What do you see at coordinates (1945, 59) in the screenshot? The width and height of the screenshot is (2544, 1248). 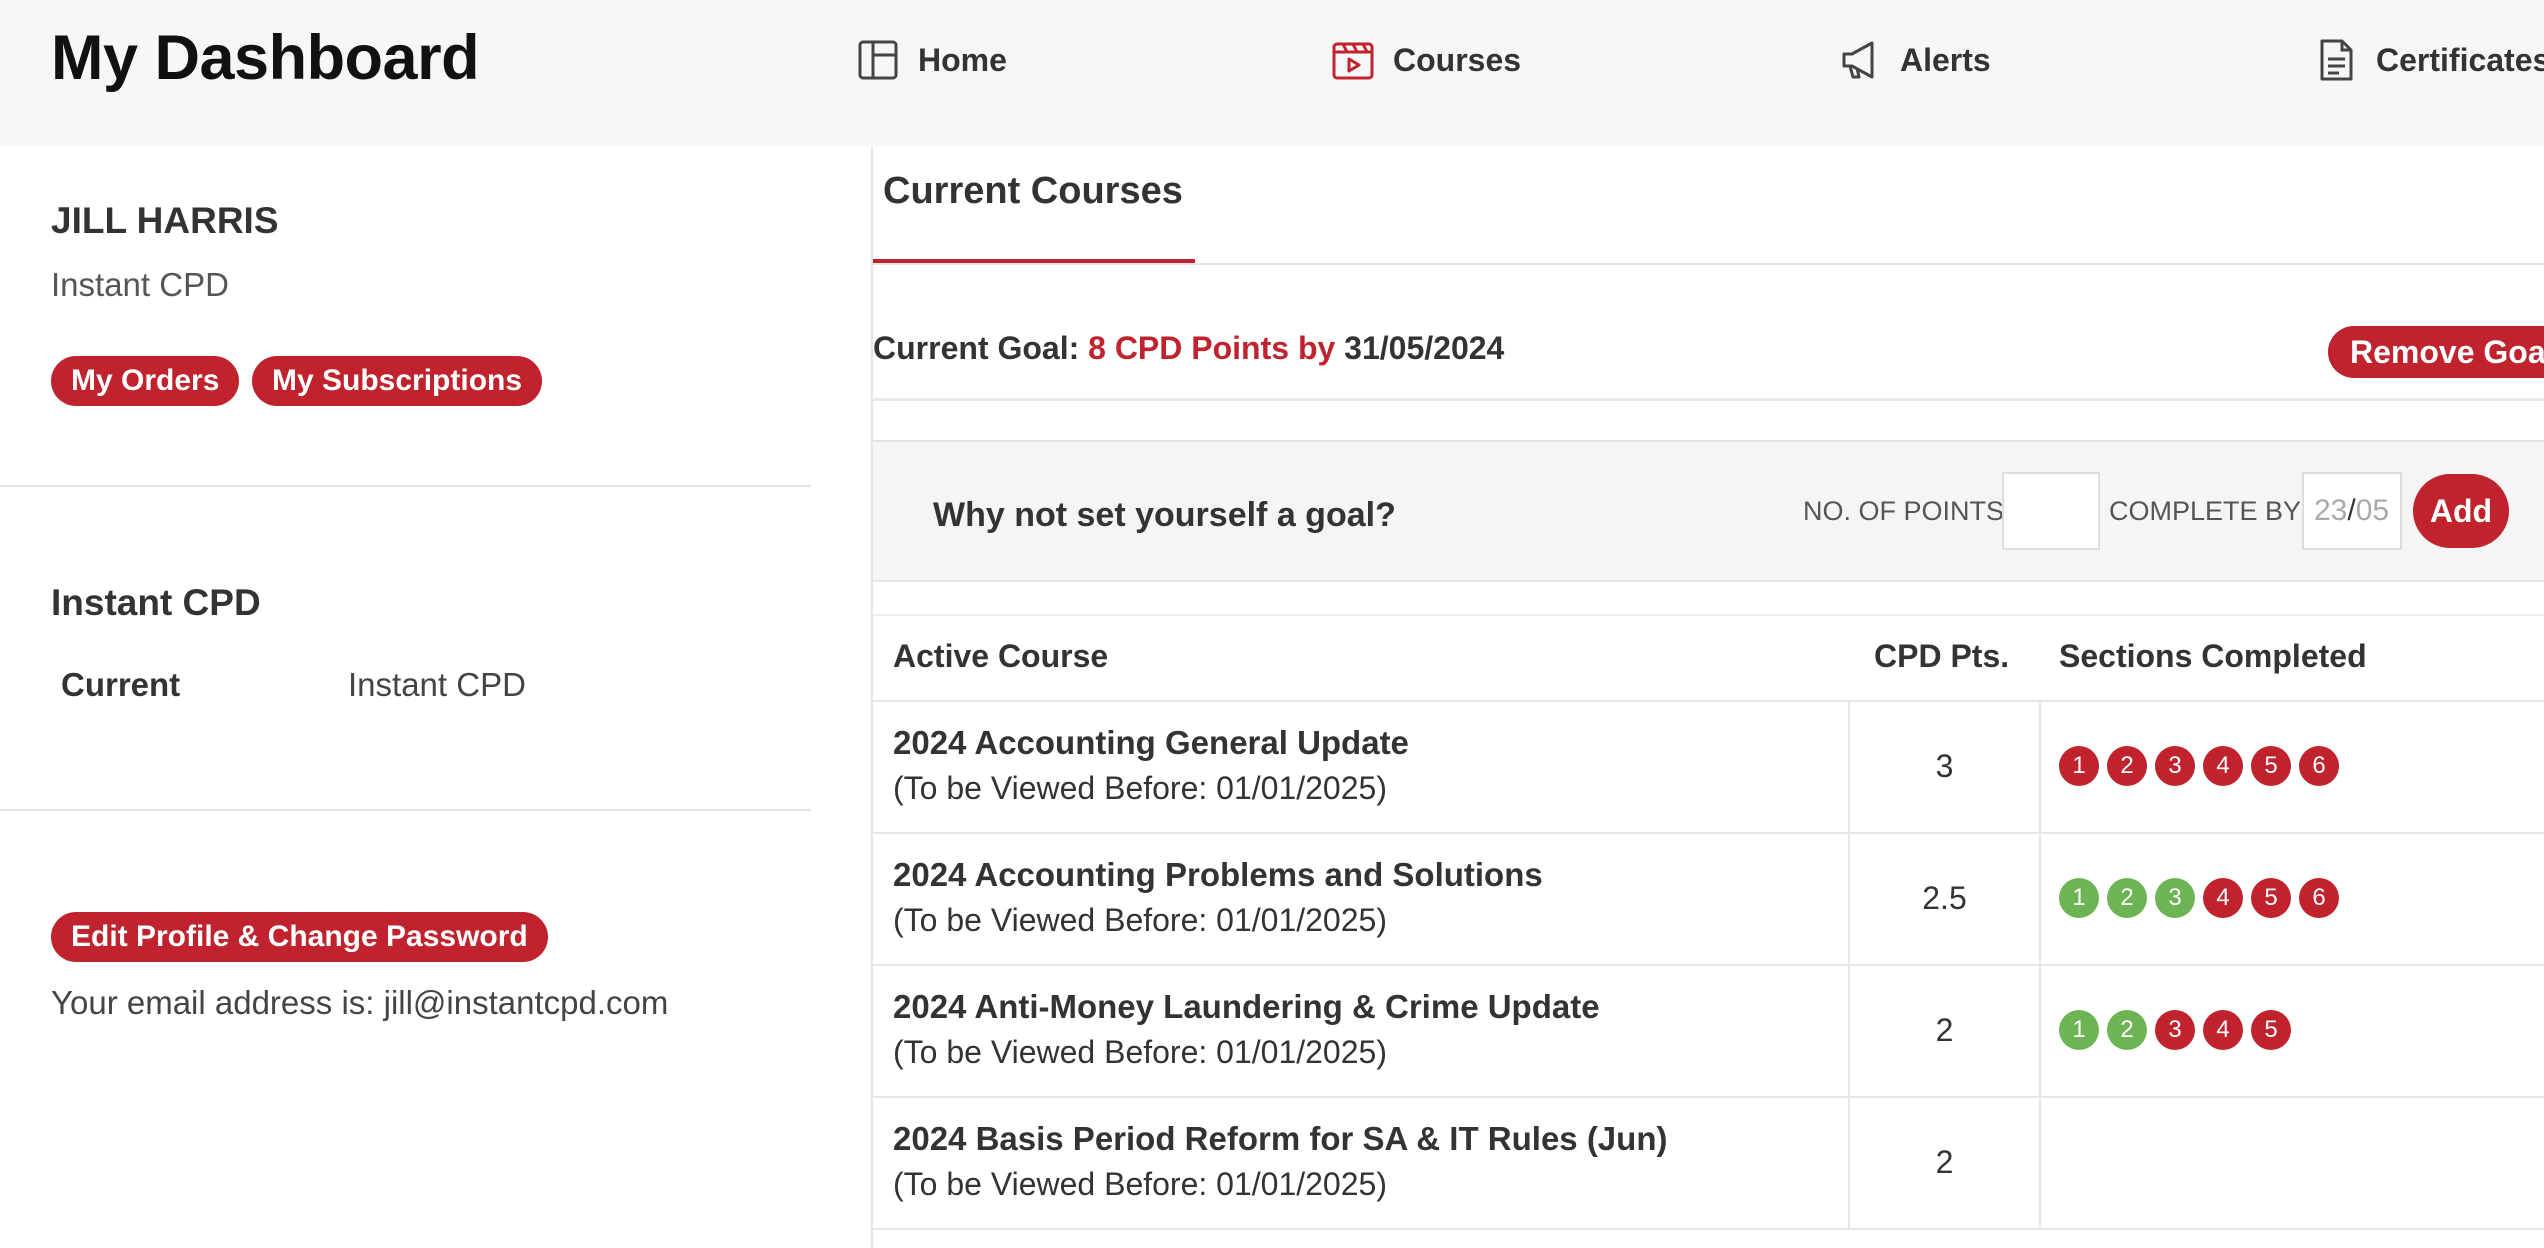 I see `nav-alerts-label: Alerts` at bounding box center [1945, 59].